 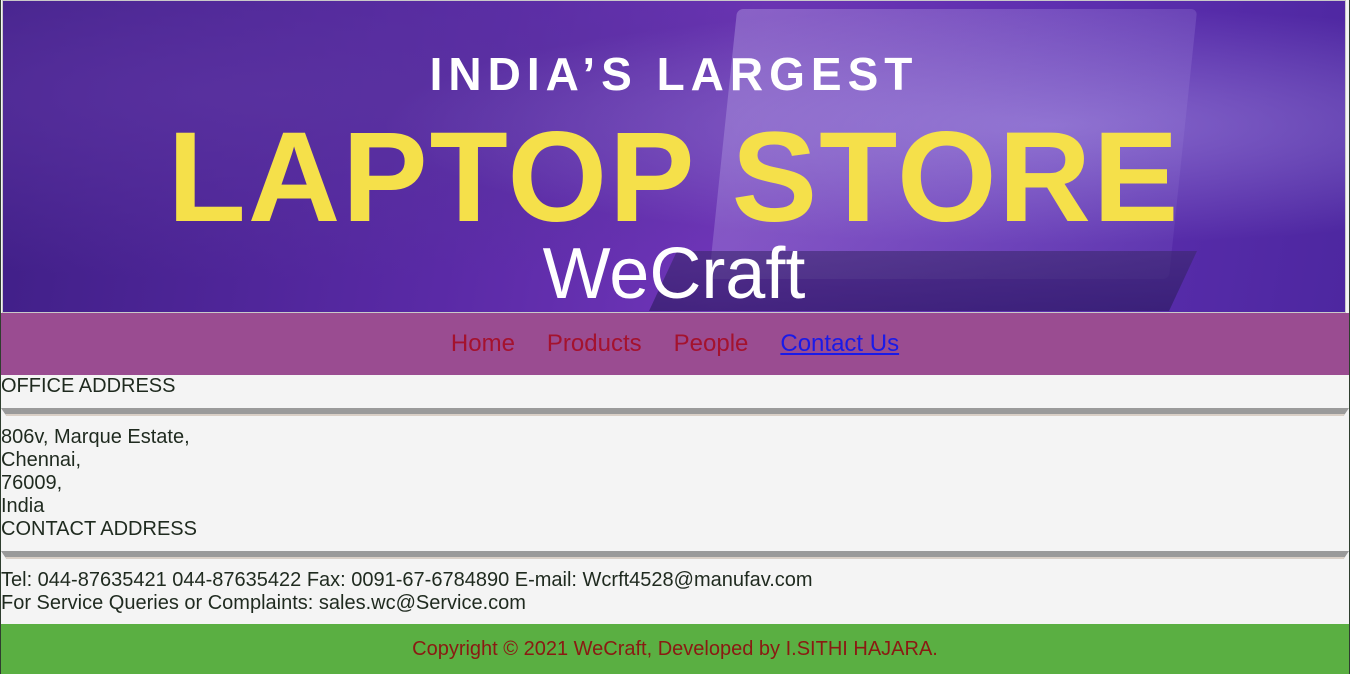 What do you see at coordinates (95, 437) in the screenshot?
I see `office-address-line: 806v, Marque Estate,` at bounding box center [95, 437].